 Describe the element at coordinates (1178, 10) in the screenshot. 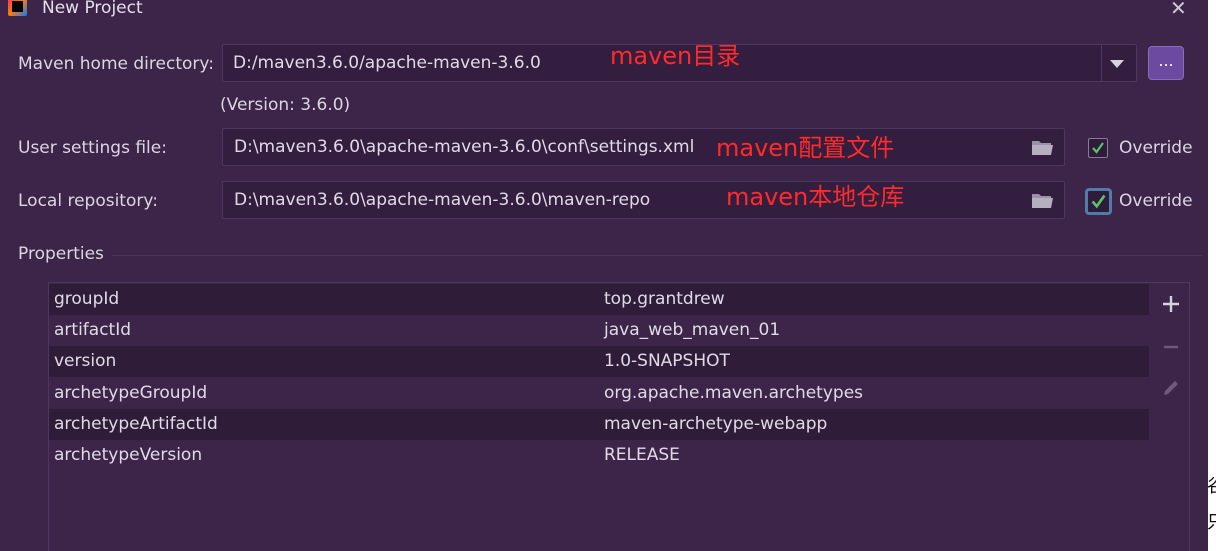

I see `close-icon: ✕` at that location.